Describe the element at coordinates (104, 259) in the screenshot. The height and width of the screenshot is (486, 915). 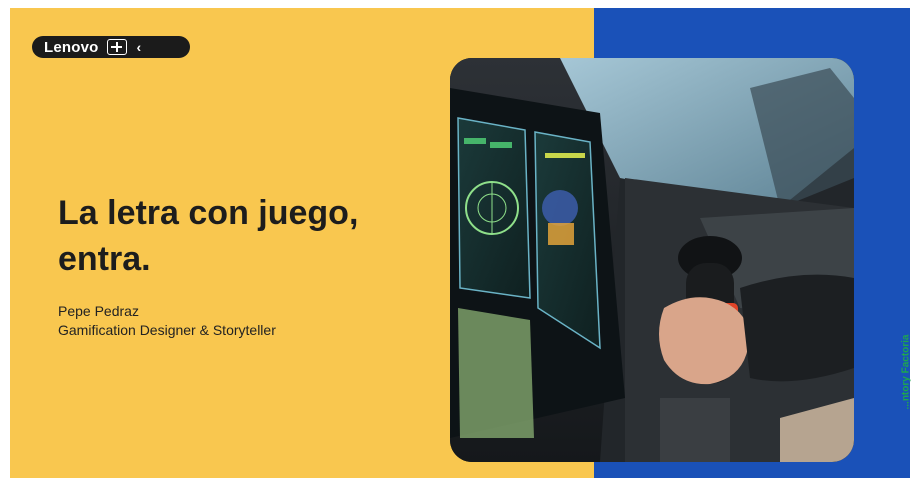
I see `slide-title-line2: entra.` at that location.